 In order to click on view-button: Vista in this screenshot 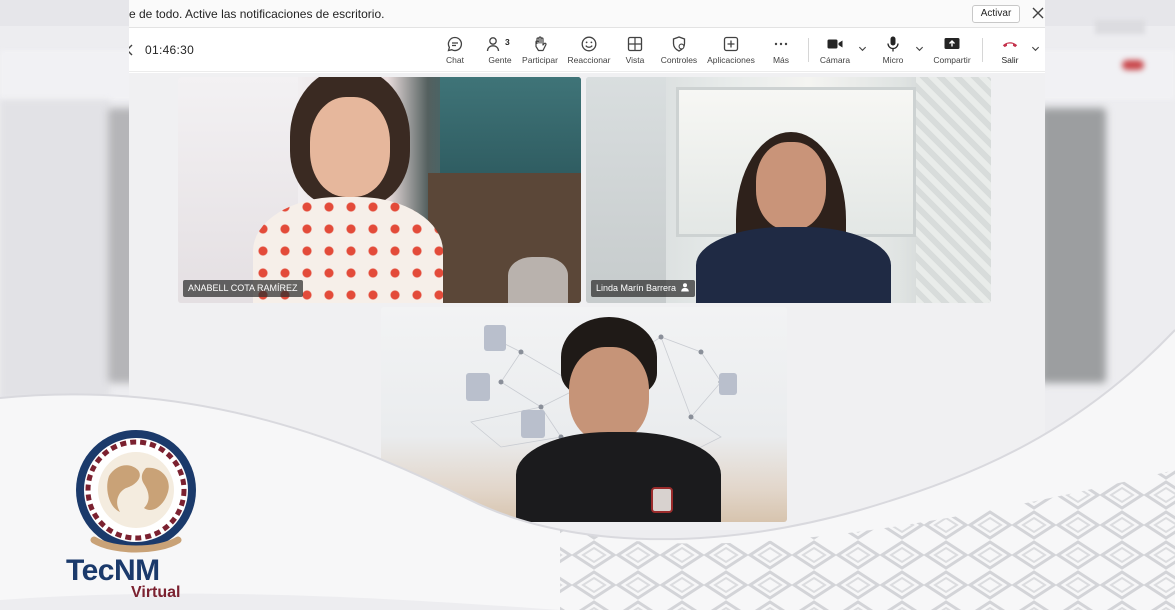, I will do `click(635, 52)`.